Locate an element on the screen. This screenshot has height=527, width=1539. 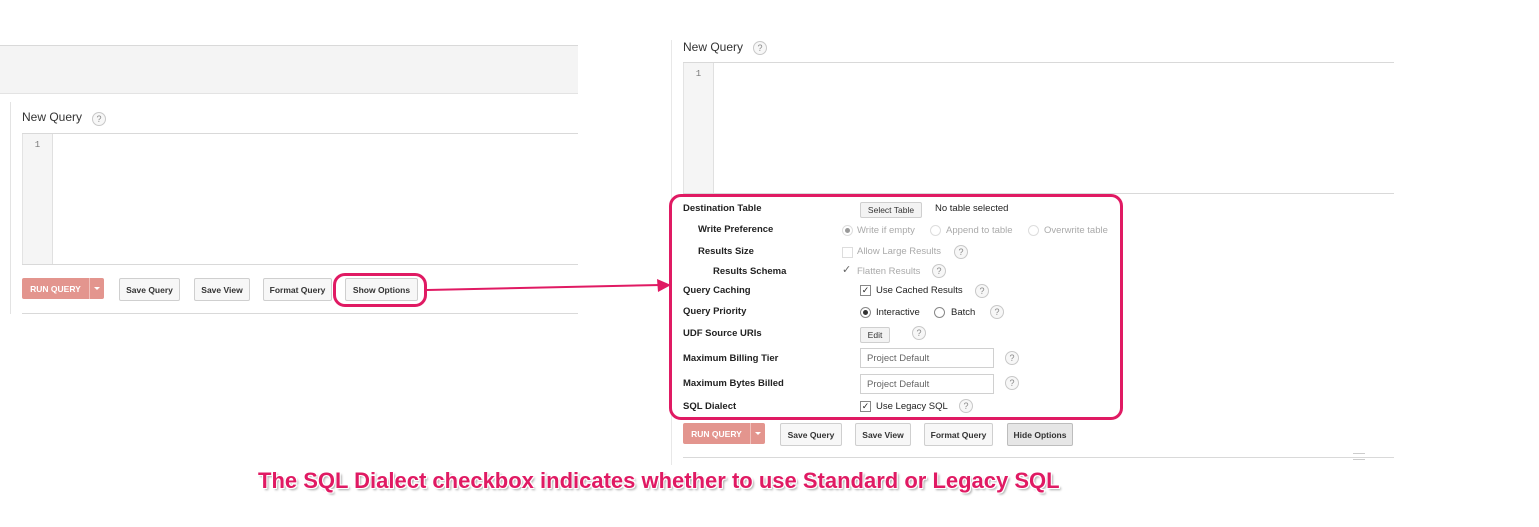
arrow-shaft is located at coordinates (544, 287).